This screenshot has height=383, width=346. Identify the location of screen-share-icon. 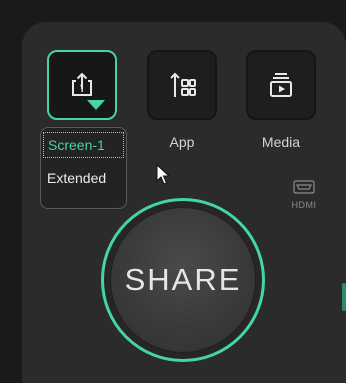
(82, 84).